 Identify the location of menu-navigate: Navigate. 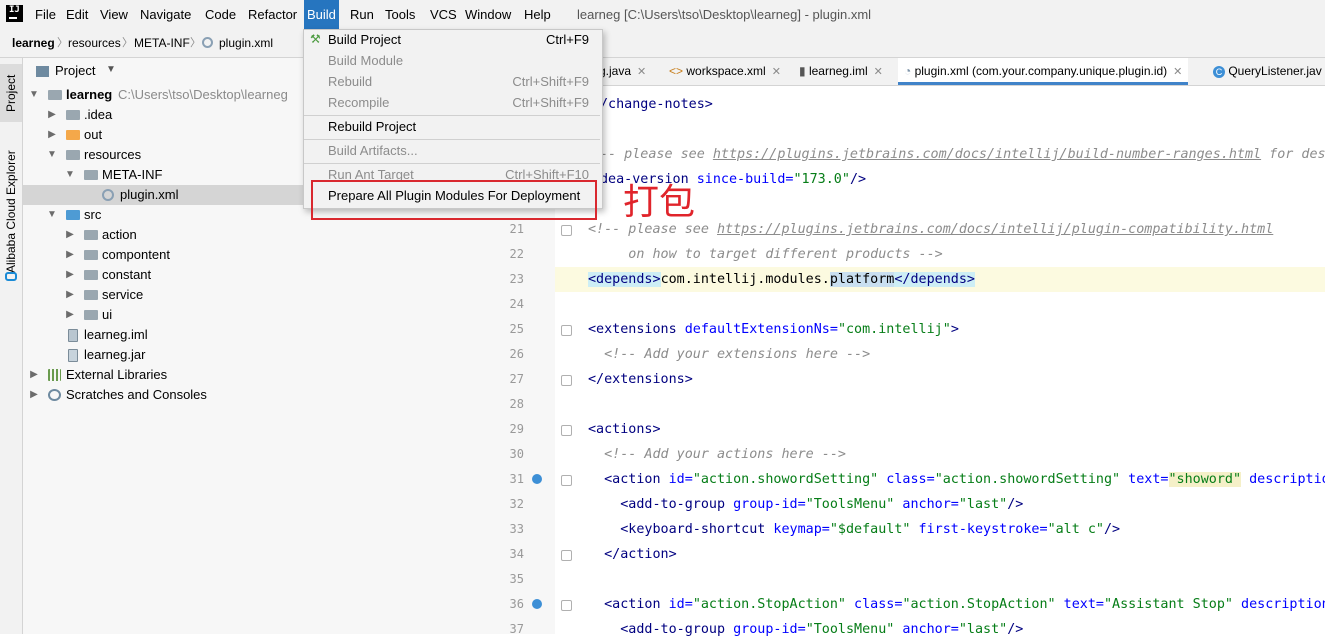
(165, 14).